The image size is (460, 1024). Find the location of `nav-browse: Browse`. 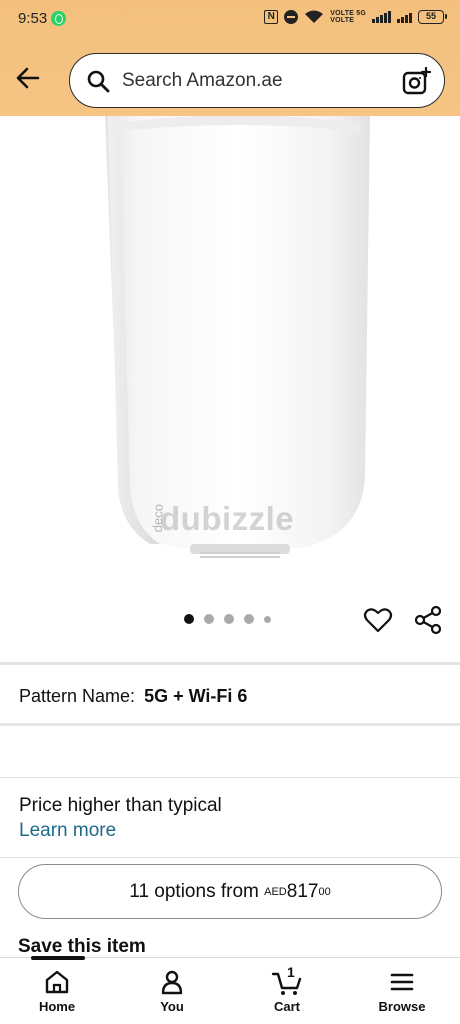

nav-browse: Browse is located at coordinates (402, 991).